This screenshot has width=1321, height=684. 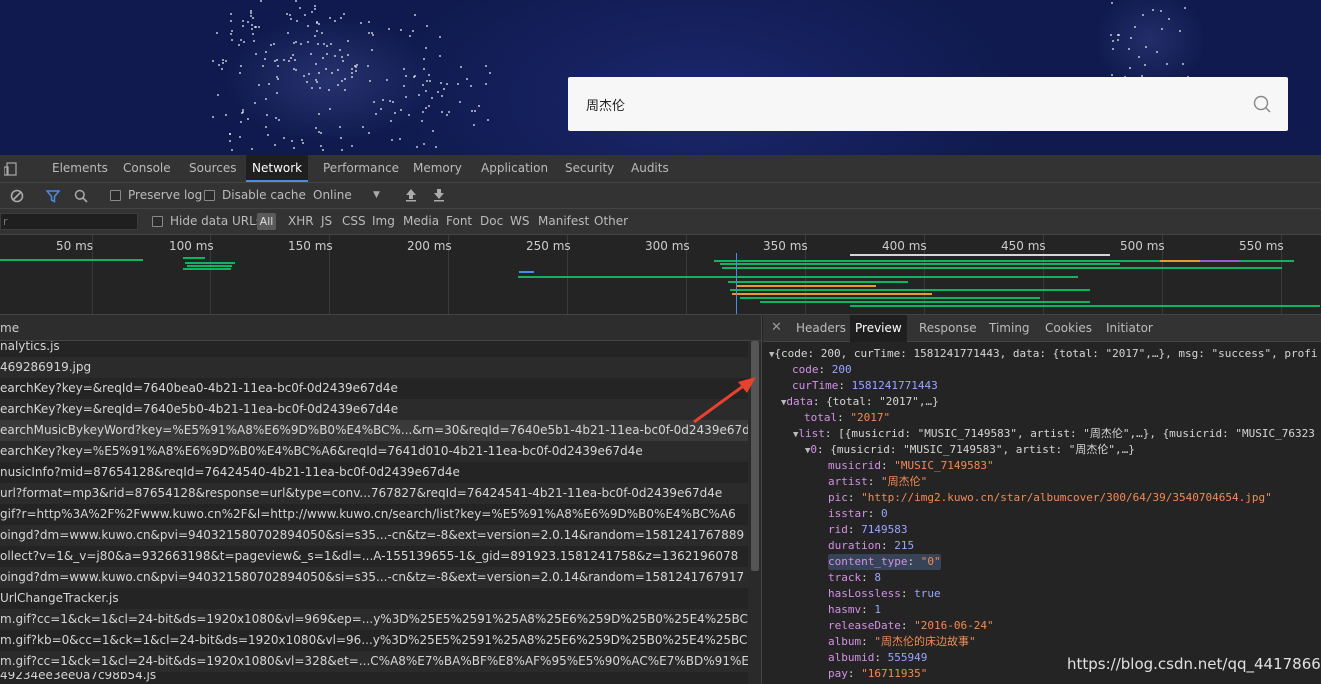 I want to click on device-toggle-icon, so click(x=12, y=169).